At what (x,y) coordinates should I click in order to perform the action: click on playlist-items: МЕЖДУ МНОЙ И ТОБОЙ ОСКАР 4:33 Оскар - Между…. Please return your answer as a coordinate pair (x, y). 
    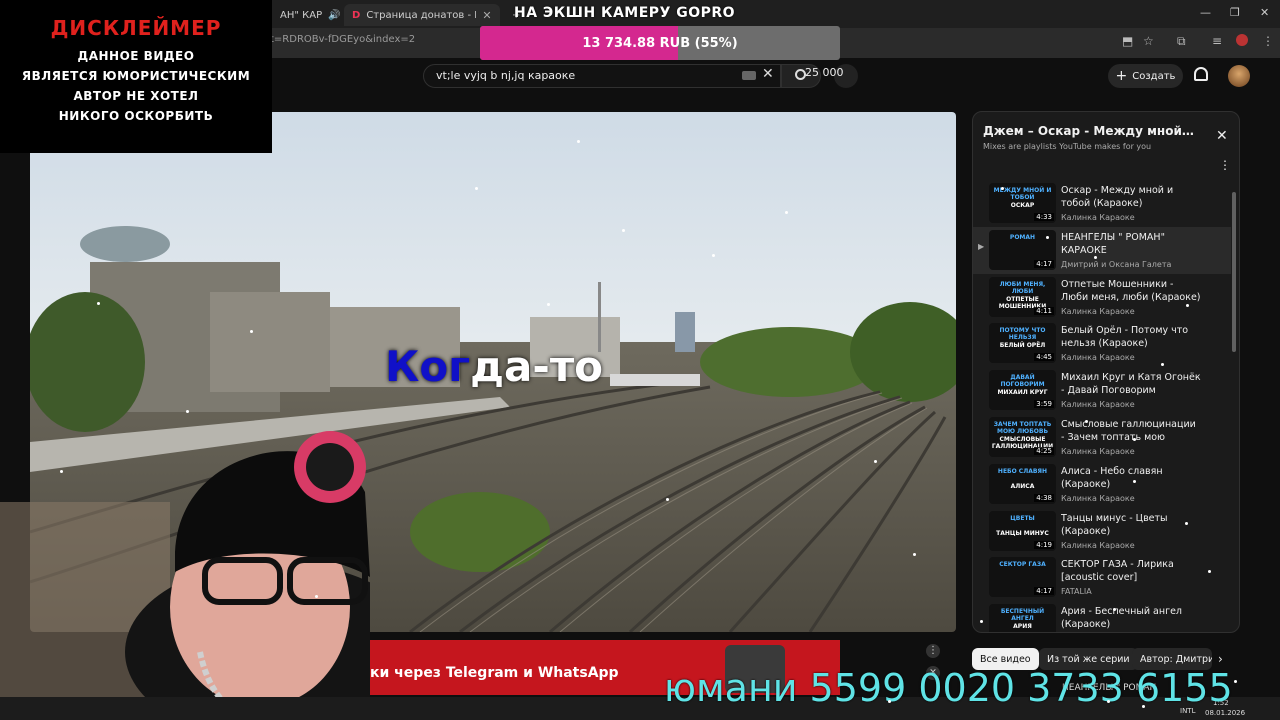
    Looking at the image, I should click on (1102, 406).